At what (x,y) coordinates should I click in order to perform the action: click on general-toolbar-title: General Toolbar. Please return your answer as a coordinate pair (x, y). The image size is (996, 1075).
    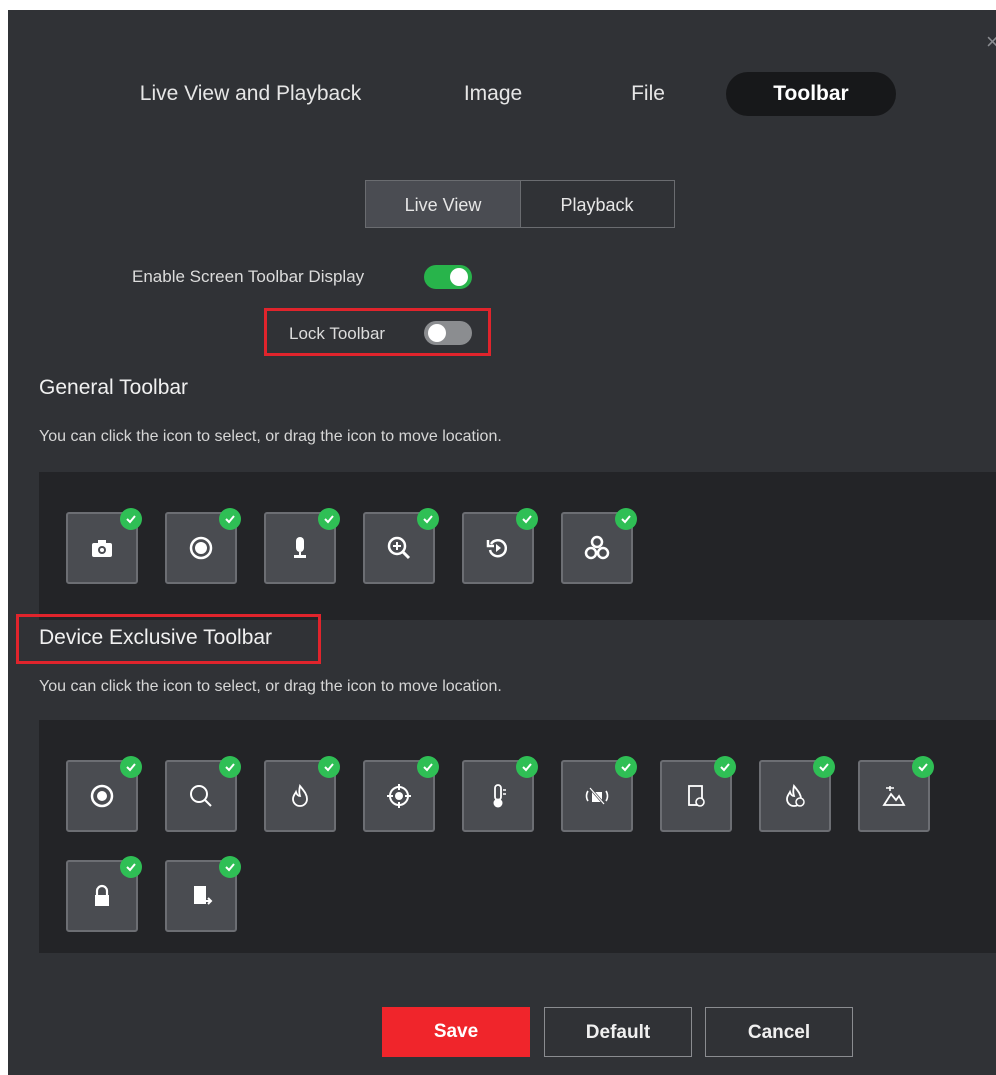
    Looking at the image, I should click on (114, 387).